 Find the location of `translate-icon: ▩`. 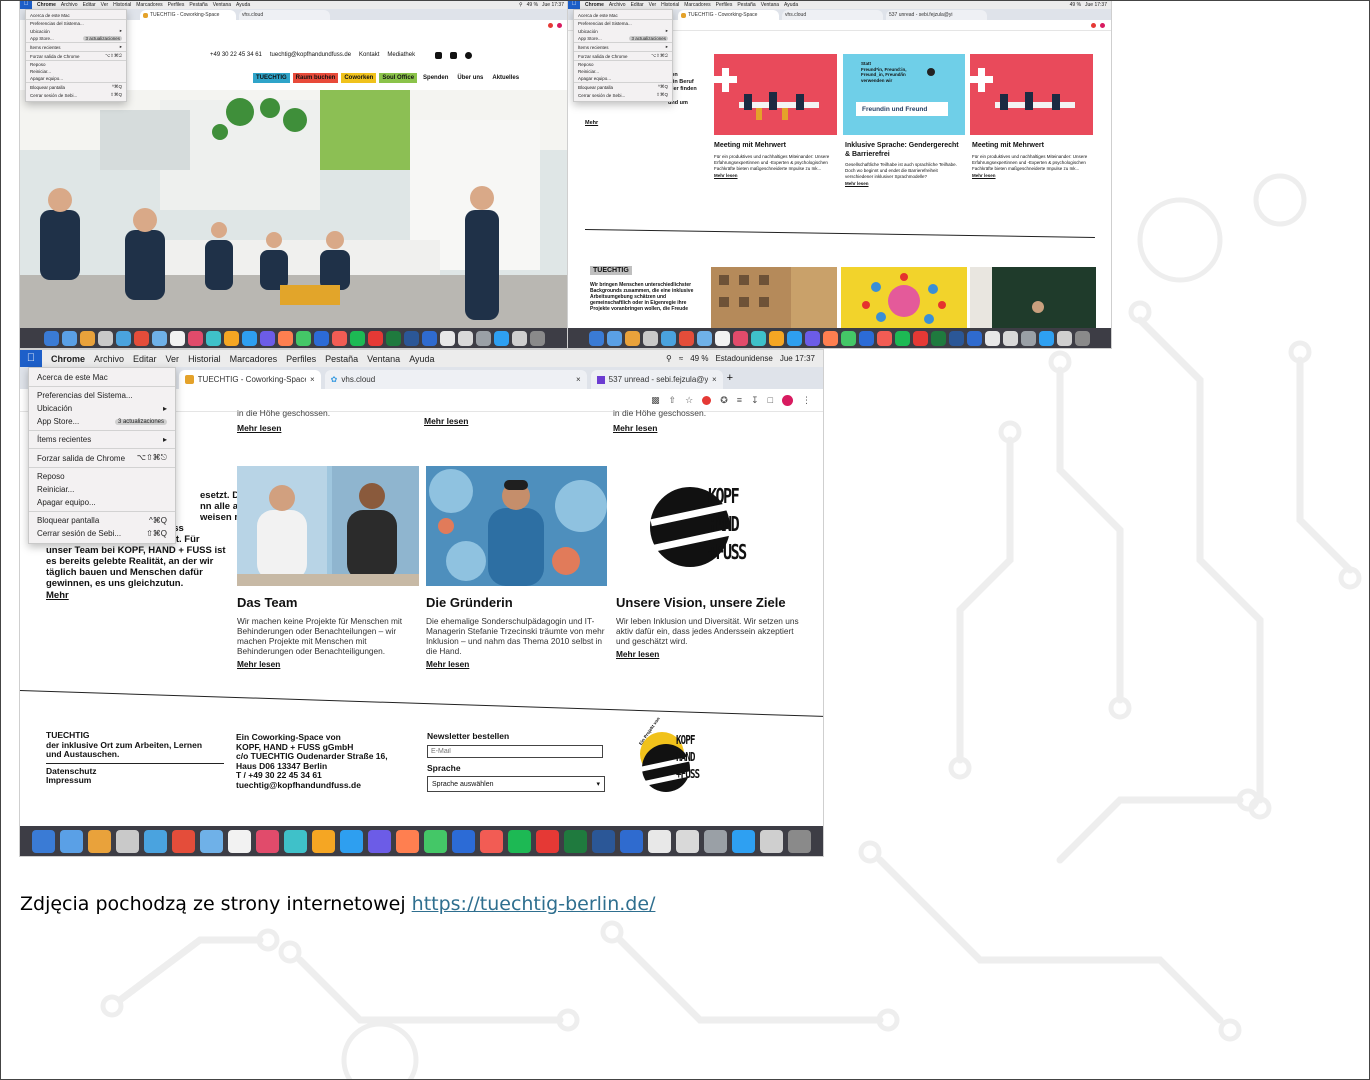

translate-icon: ▩ is located at coordinates (655, 400).